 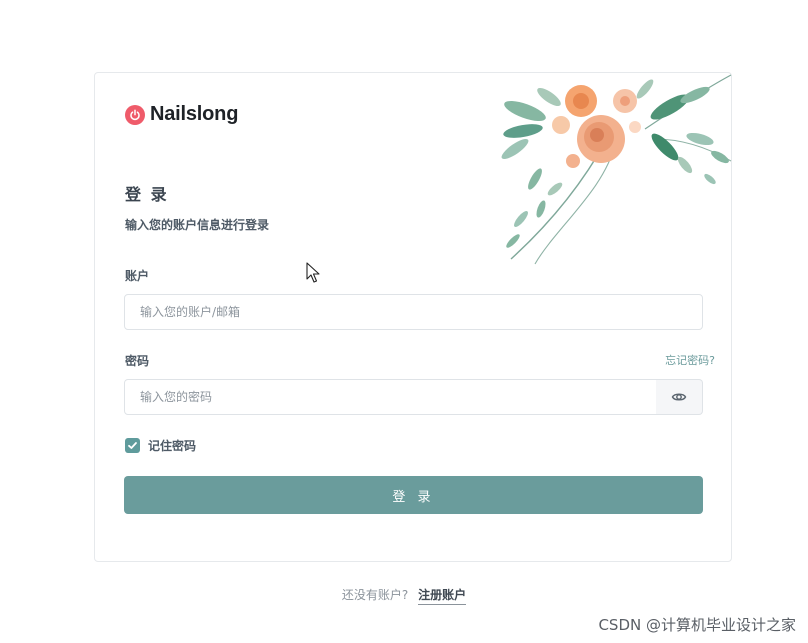 What do you see at coordinates (147, 194) in the screenshot?
I see `page-title: 登 录` at bounding box center [147, 194].